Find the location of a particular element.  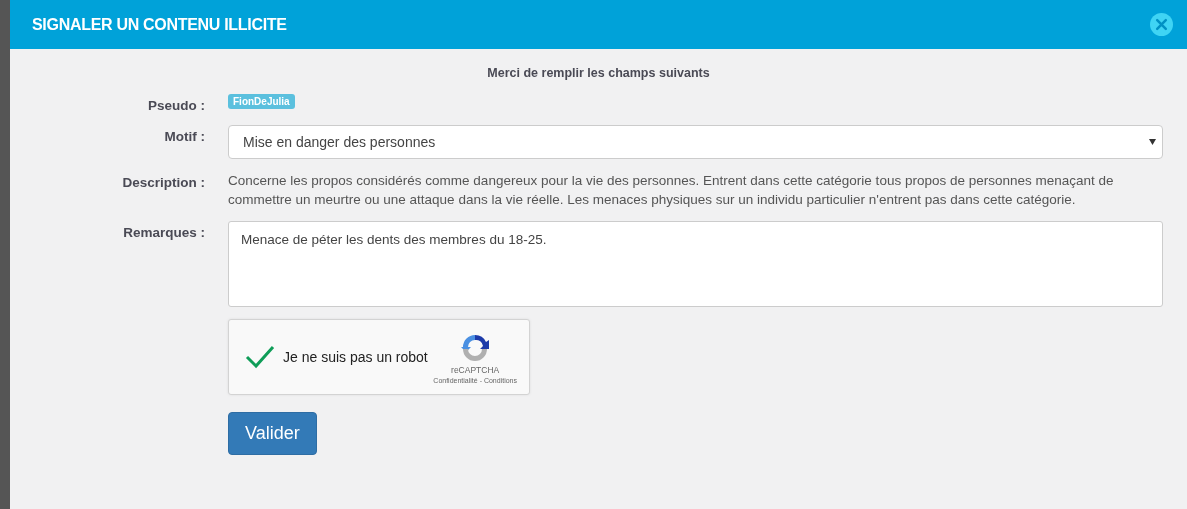

captcha-brand: reCAPTCHA is located at coordinates (475, 369).